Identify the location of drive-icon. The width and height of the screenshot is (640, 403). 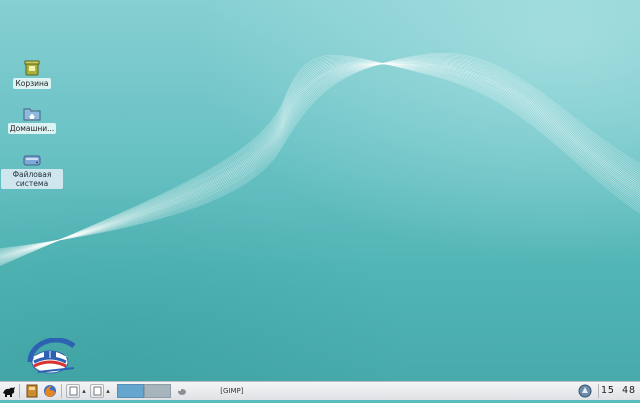
(32, 159).